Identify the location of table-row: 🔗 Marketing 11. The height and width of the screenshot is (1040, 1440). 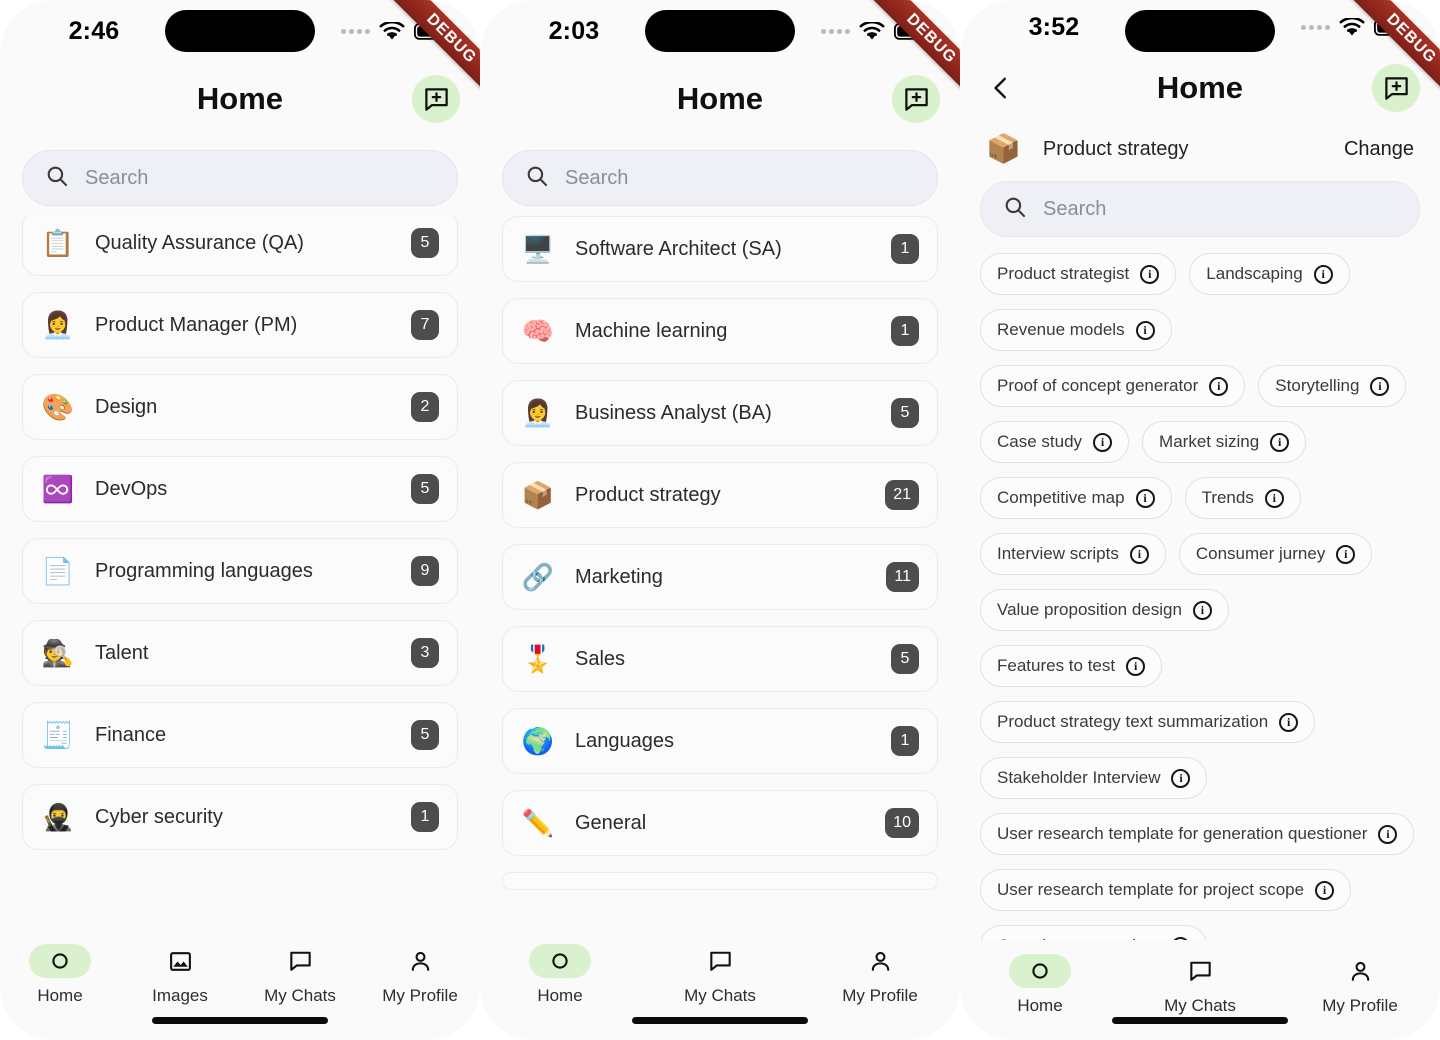
(720, 577).